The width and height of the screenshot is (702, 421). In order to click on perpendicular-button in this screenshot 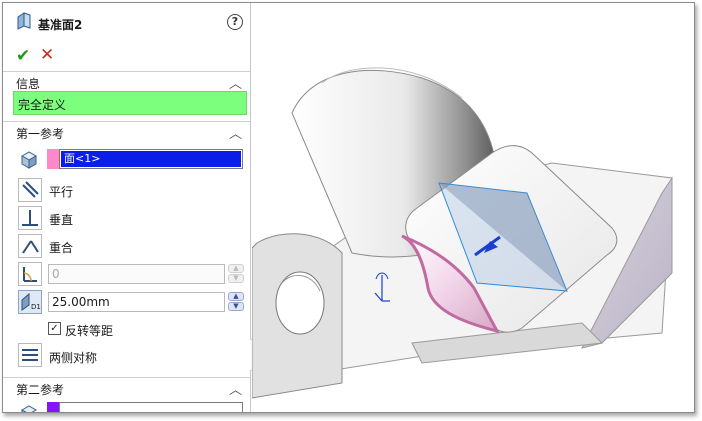, I will do `click(30, 218)`.